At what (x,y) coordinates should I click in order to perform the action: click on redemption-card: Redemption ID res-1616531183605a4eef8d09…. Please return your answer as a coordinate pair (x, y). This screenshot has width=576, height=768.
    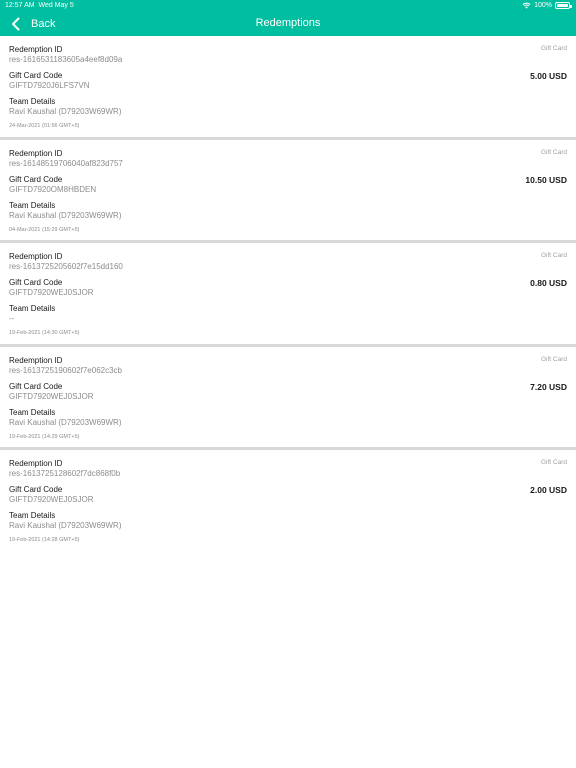
    Looking at the image, I should click on (288, 88).